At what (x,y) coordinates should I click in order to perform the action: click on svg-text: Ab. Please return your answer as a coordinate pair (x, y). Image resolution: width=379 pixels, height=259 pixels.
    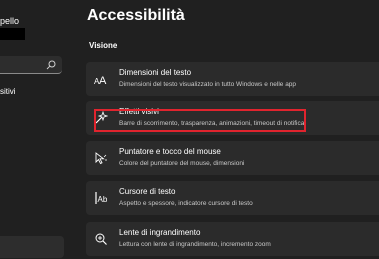
    Looking at the image, I should click on (103, 199).